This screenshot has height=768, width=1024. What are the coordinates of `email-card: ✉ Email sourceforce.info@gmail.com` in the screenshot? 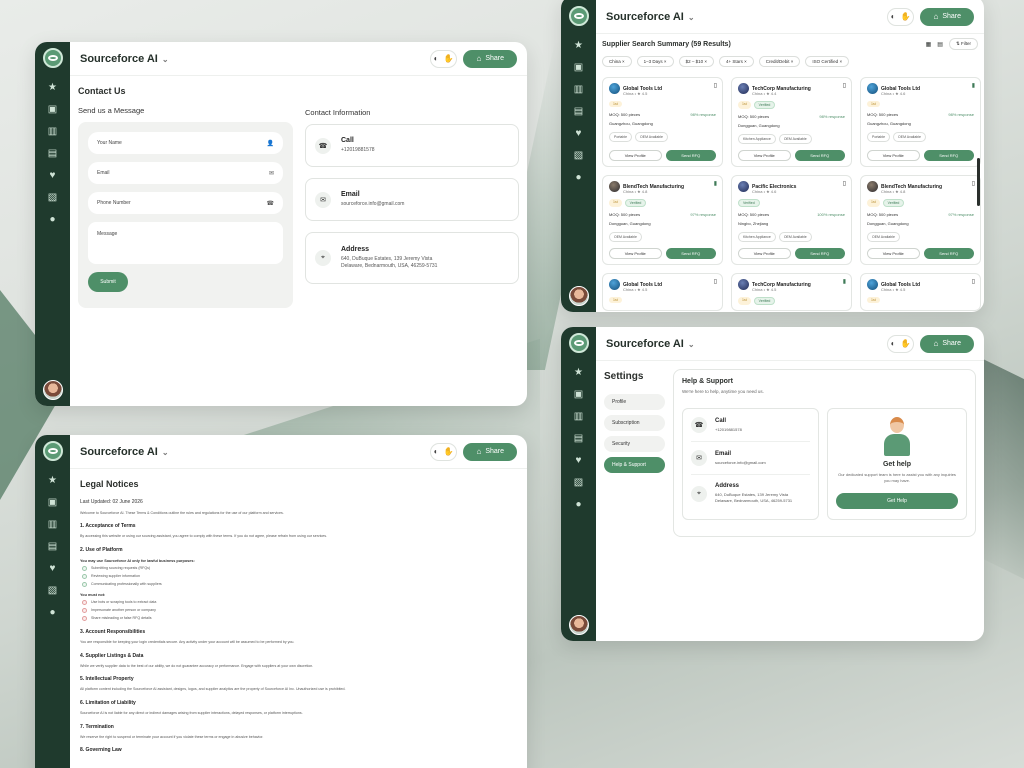 It's located at (412, 199).